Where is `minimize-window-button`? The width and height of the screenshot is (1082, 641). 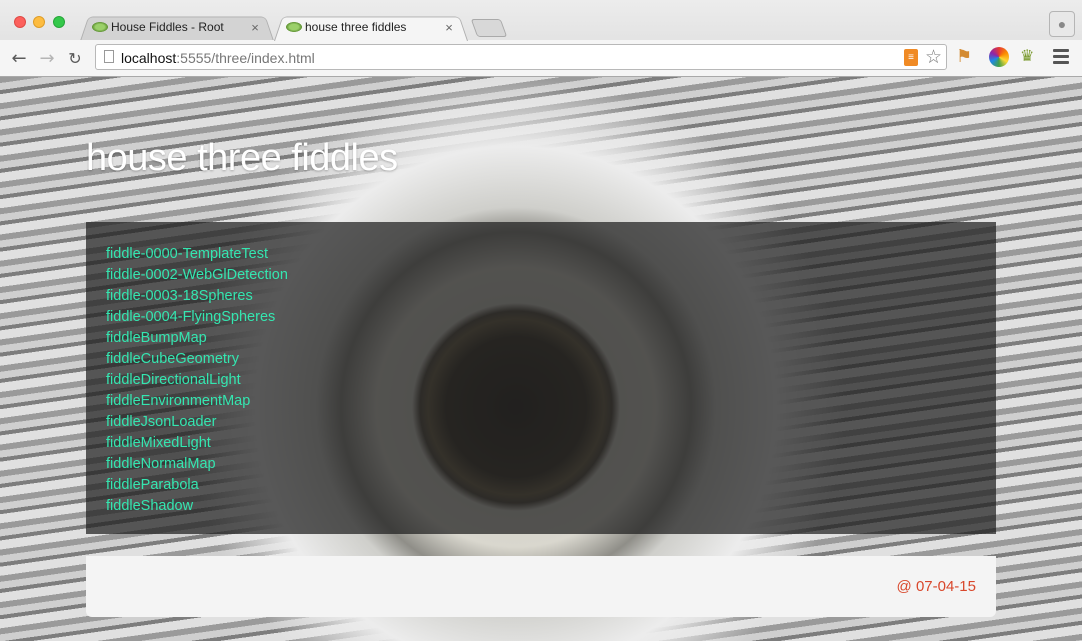
minimize-window-button is located at coordinates (39, 22).